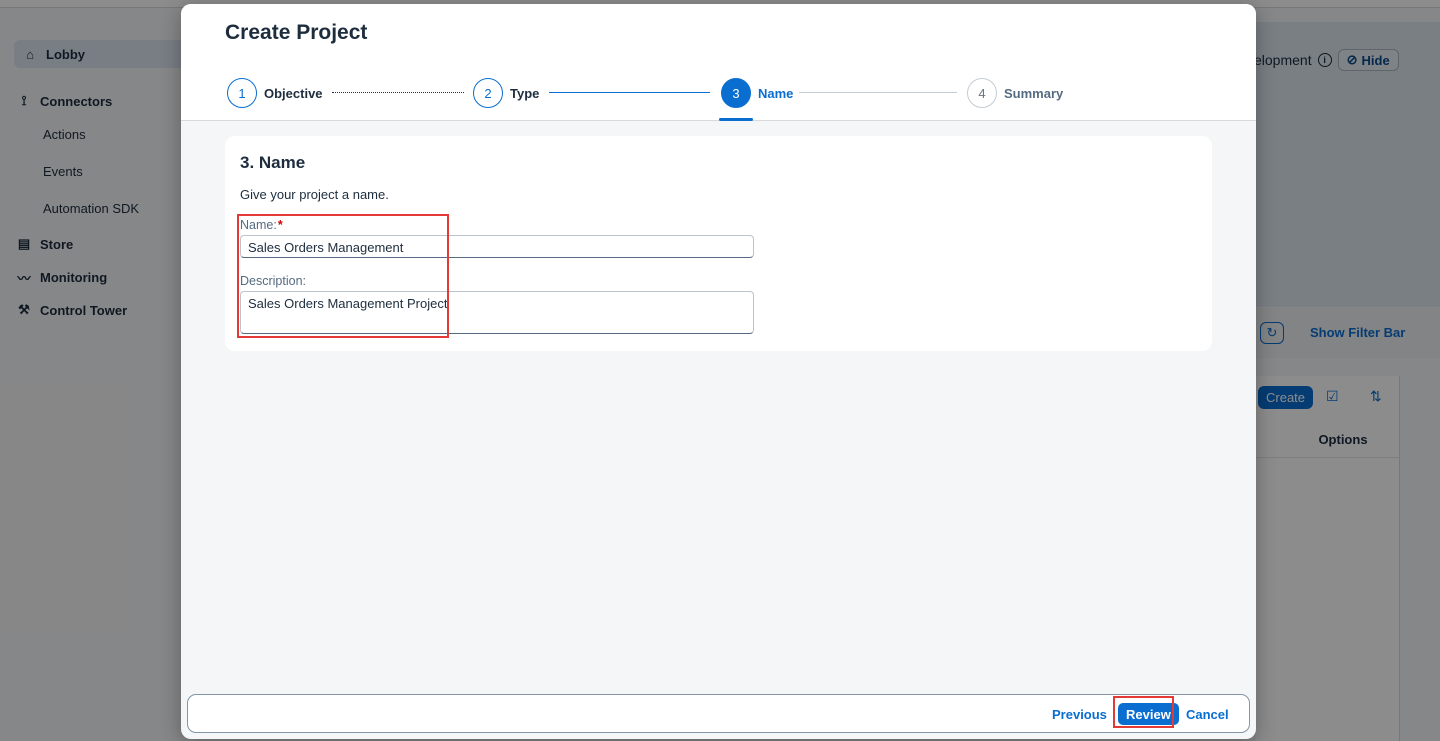  I want to click on step-number: 3, so click(736, 93).